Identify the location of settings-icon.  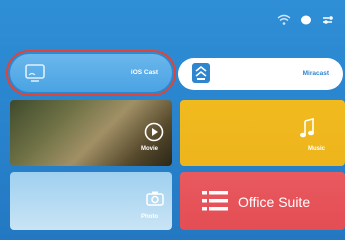
(328, 20).